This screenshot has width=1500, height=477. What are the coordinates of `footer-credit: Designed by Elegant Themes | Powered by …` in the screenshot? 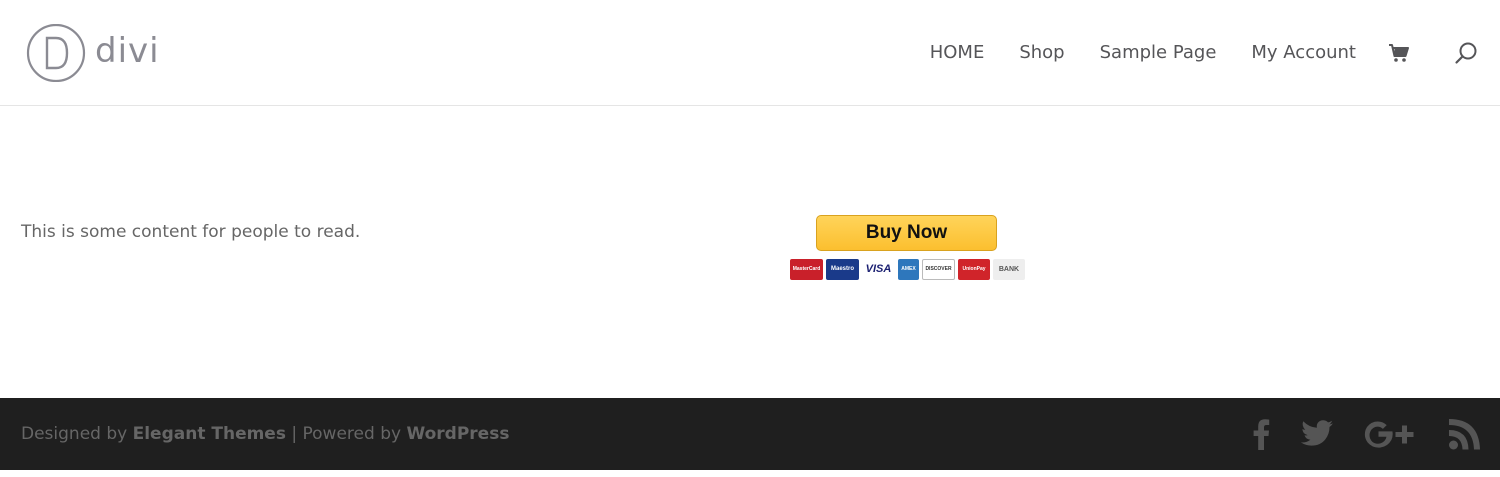 It's located at (265, 434).